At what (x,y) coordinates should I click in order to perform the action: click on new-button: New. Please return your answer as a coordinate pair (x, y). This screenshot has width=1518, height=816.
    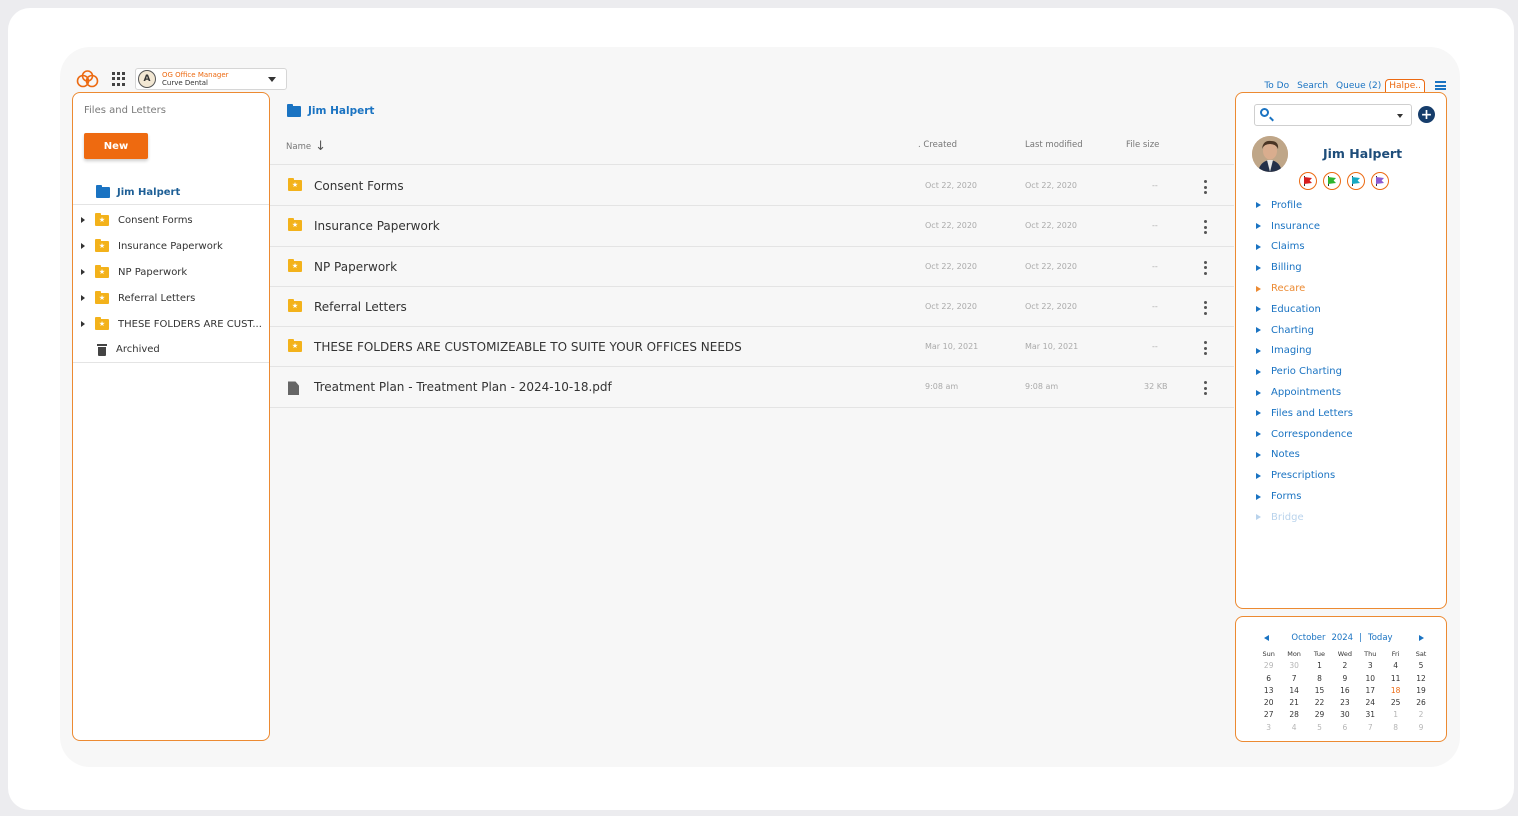
    Looking at the image, I should click on (116, 146).